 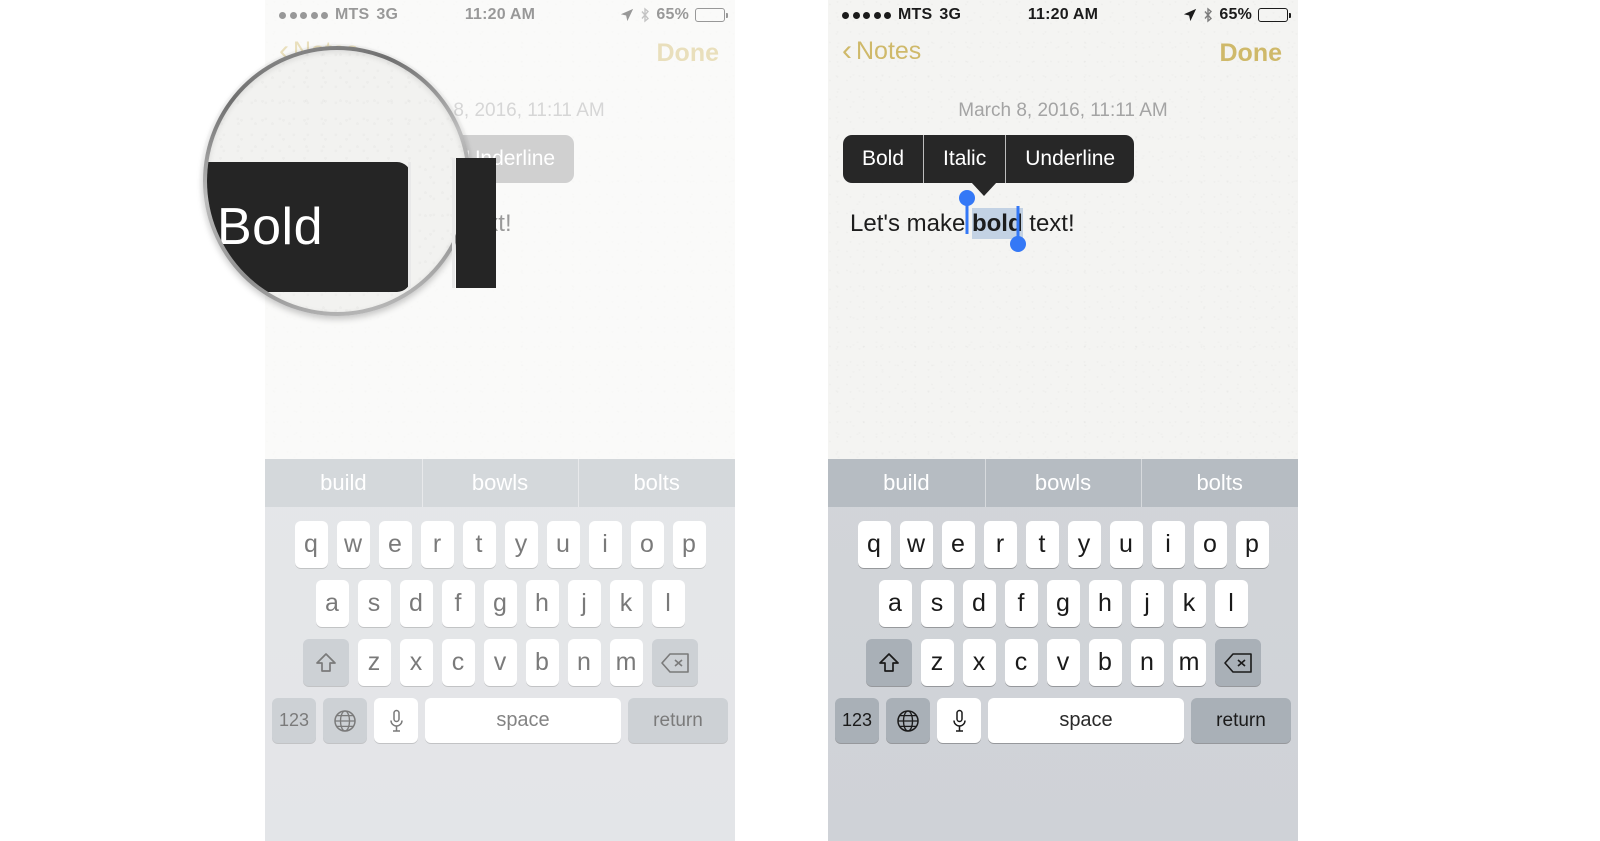 I want to click on shift-arrow-icon, so click(x=325, y=662).